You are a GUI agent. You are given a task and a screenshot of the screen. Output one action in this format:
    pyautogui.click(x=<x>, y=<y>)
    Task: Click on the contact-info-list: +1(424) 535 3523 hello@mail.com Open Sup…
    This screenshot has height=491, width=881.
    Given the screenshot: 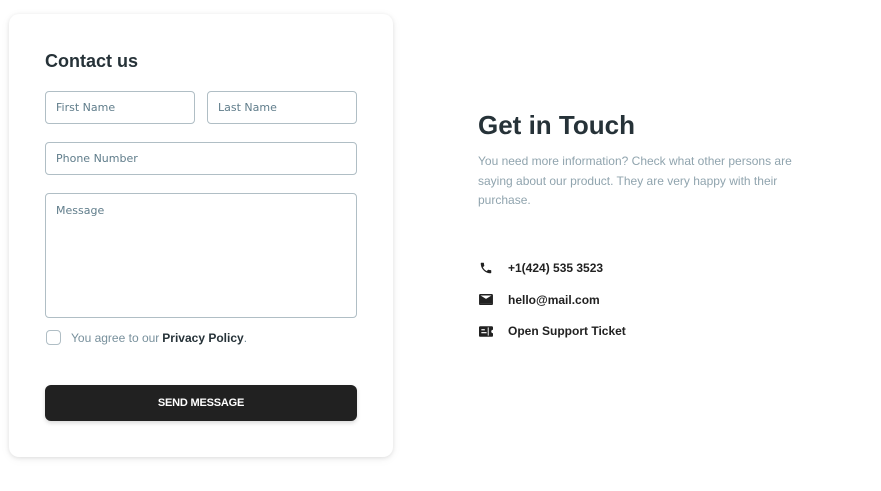 What is the action you would take?
    pyautogui.click(x=552, y=306)
    